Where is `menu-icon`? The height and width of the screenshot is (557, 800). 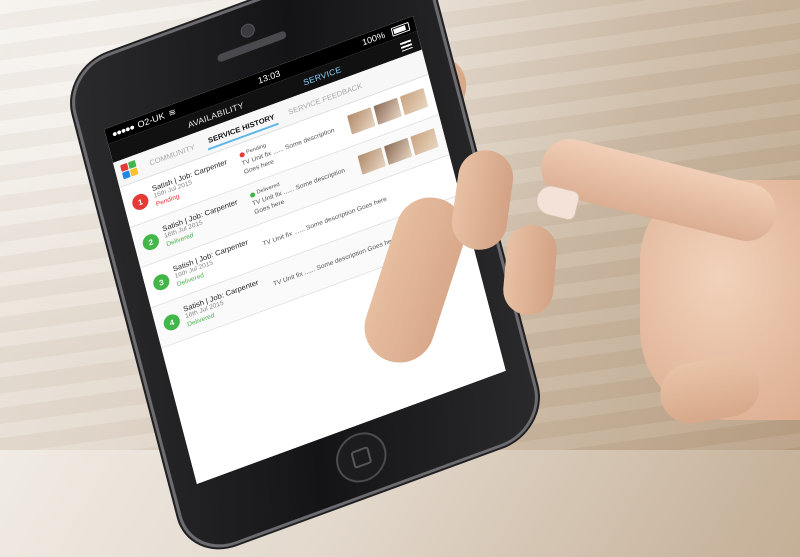 menu-icon is located at coordinates (406, 45).